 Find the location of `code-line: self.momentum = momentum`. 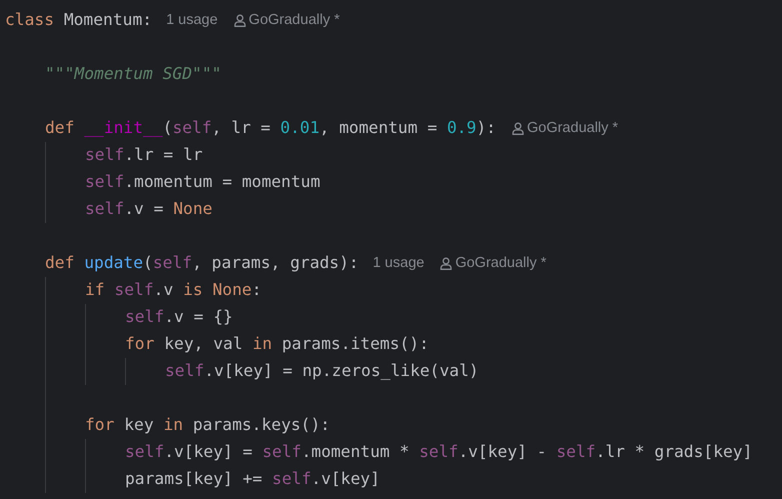

code-line: self.momentum = momentum is located at coordinates (202, 182).